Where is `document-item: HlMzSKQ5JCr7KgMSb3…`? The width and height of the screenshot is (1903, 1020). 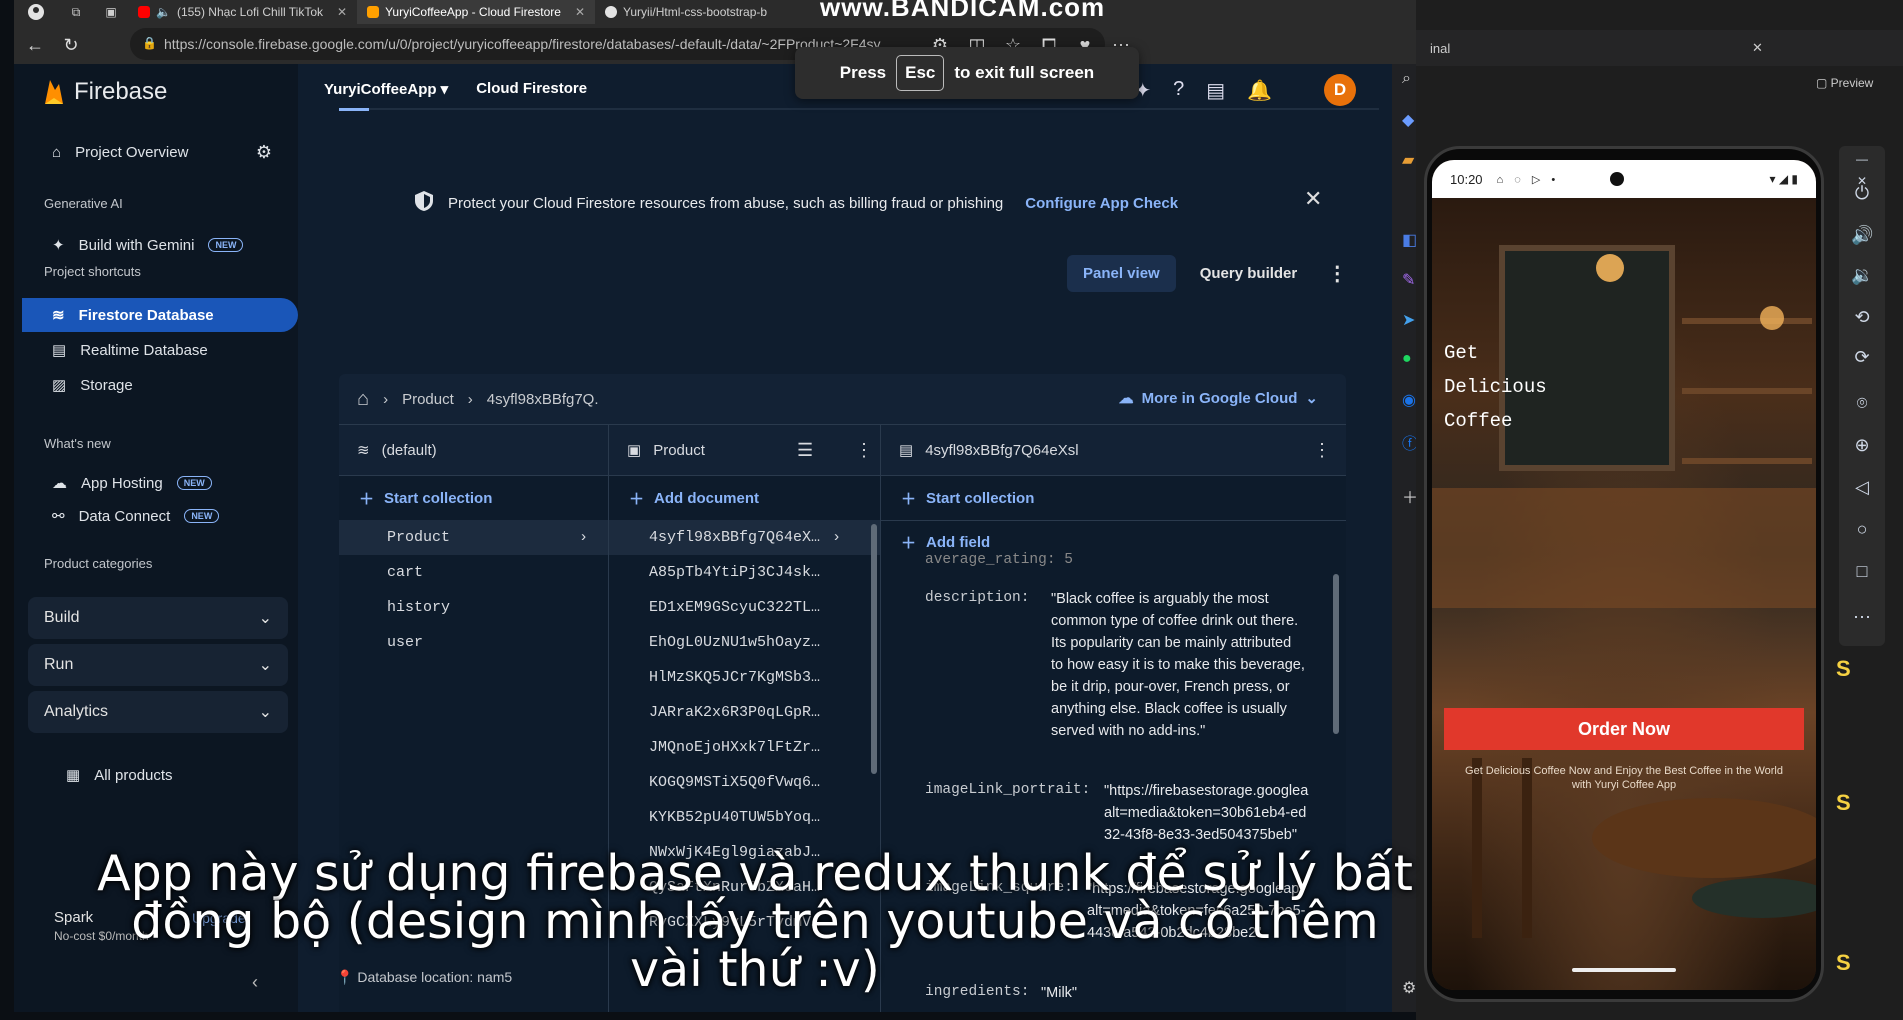
document-item: HlMzSKQ5JCr7KgMSb3… is located at coordinates (744, 677).